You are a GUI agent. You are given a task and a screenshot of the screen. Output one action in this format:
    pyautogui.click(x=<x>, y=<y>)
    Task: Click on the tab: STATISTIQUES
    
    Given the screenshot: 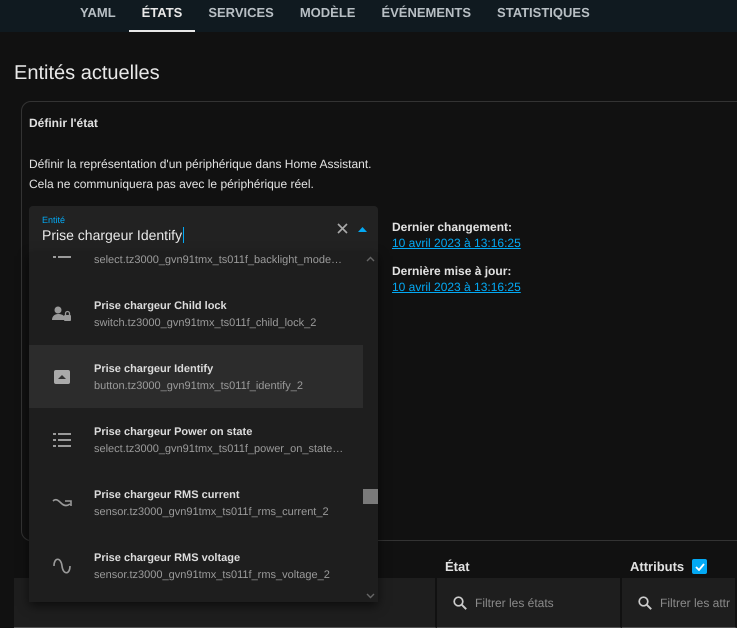 What is the action you would take?
    pyautogui.click(x=543, y=16)
    